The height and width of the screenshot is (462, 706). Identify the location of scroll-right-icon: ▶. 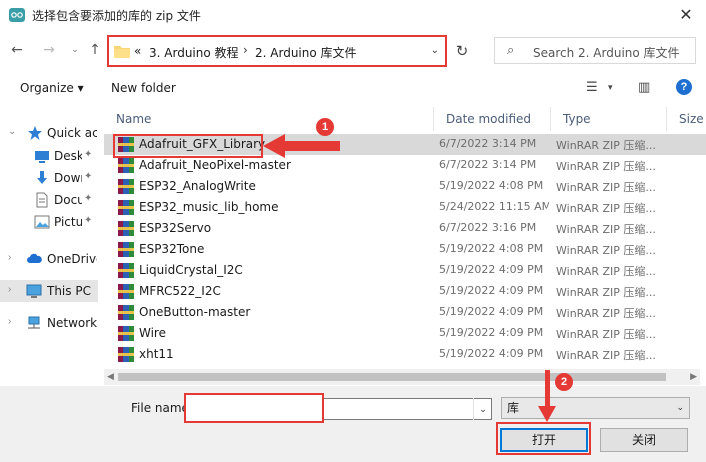
(693, 376).